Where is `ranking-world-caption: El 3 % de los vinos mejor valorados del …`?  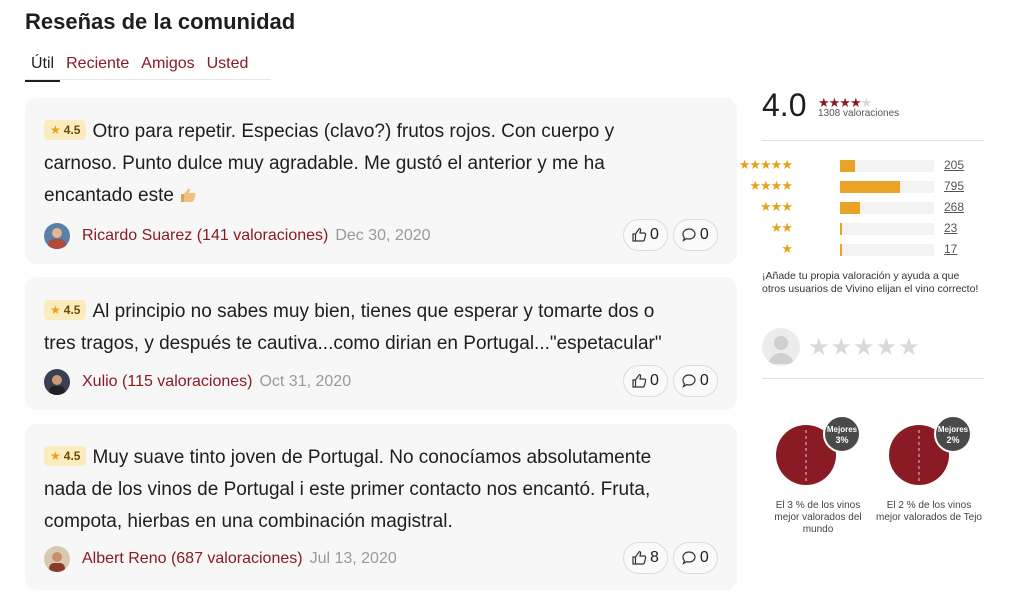 ranking-world-caption: El 3 % de los vinos mejor valorados del … is located at coordinates (818, 517).